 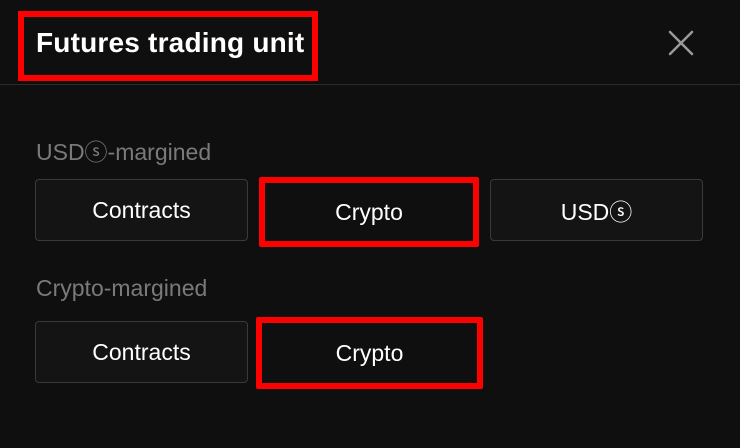 I want to click on close-icon, so click(x=681, y=43).